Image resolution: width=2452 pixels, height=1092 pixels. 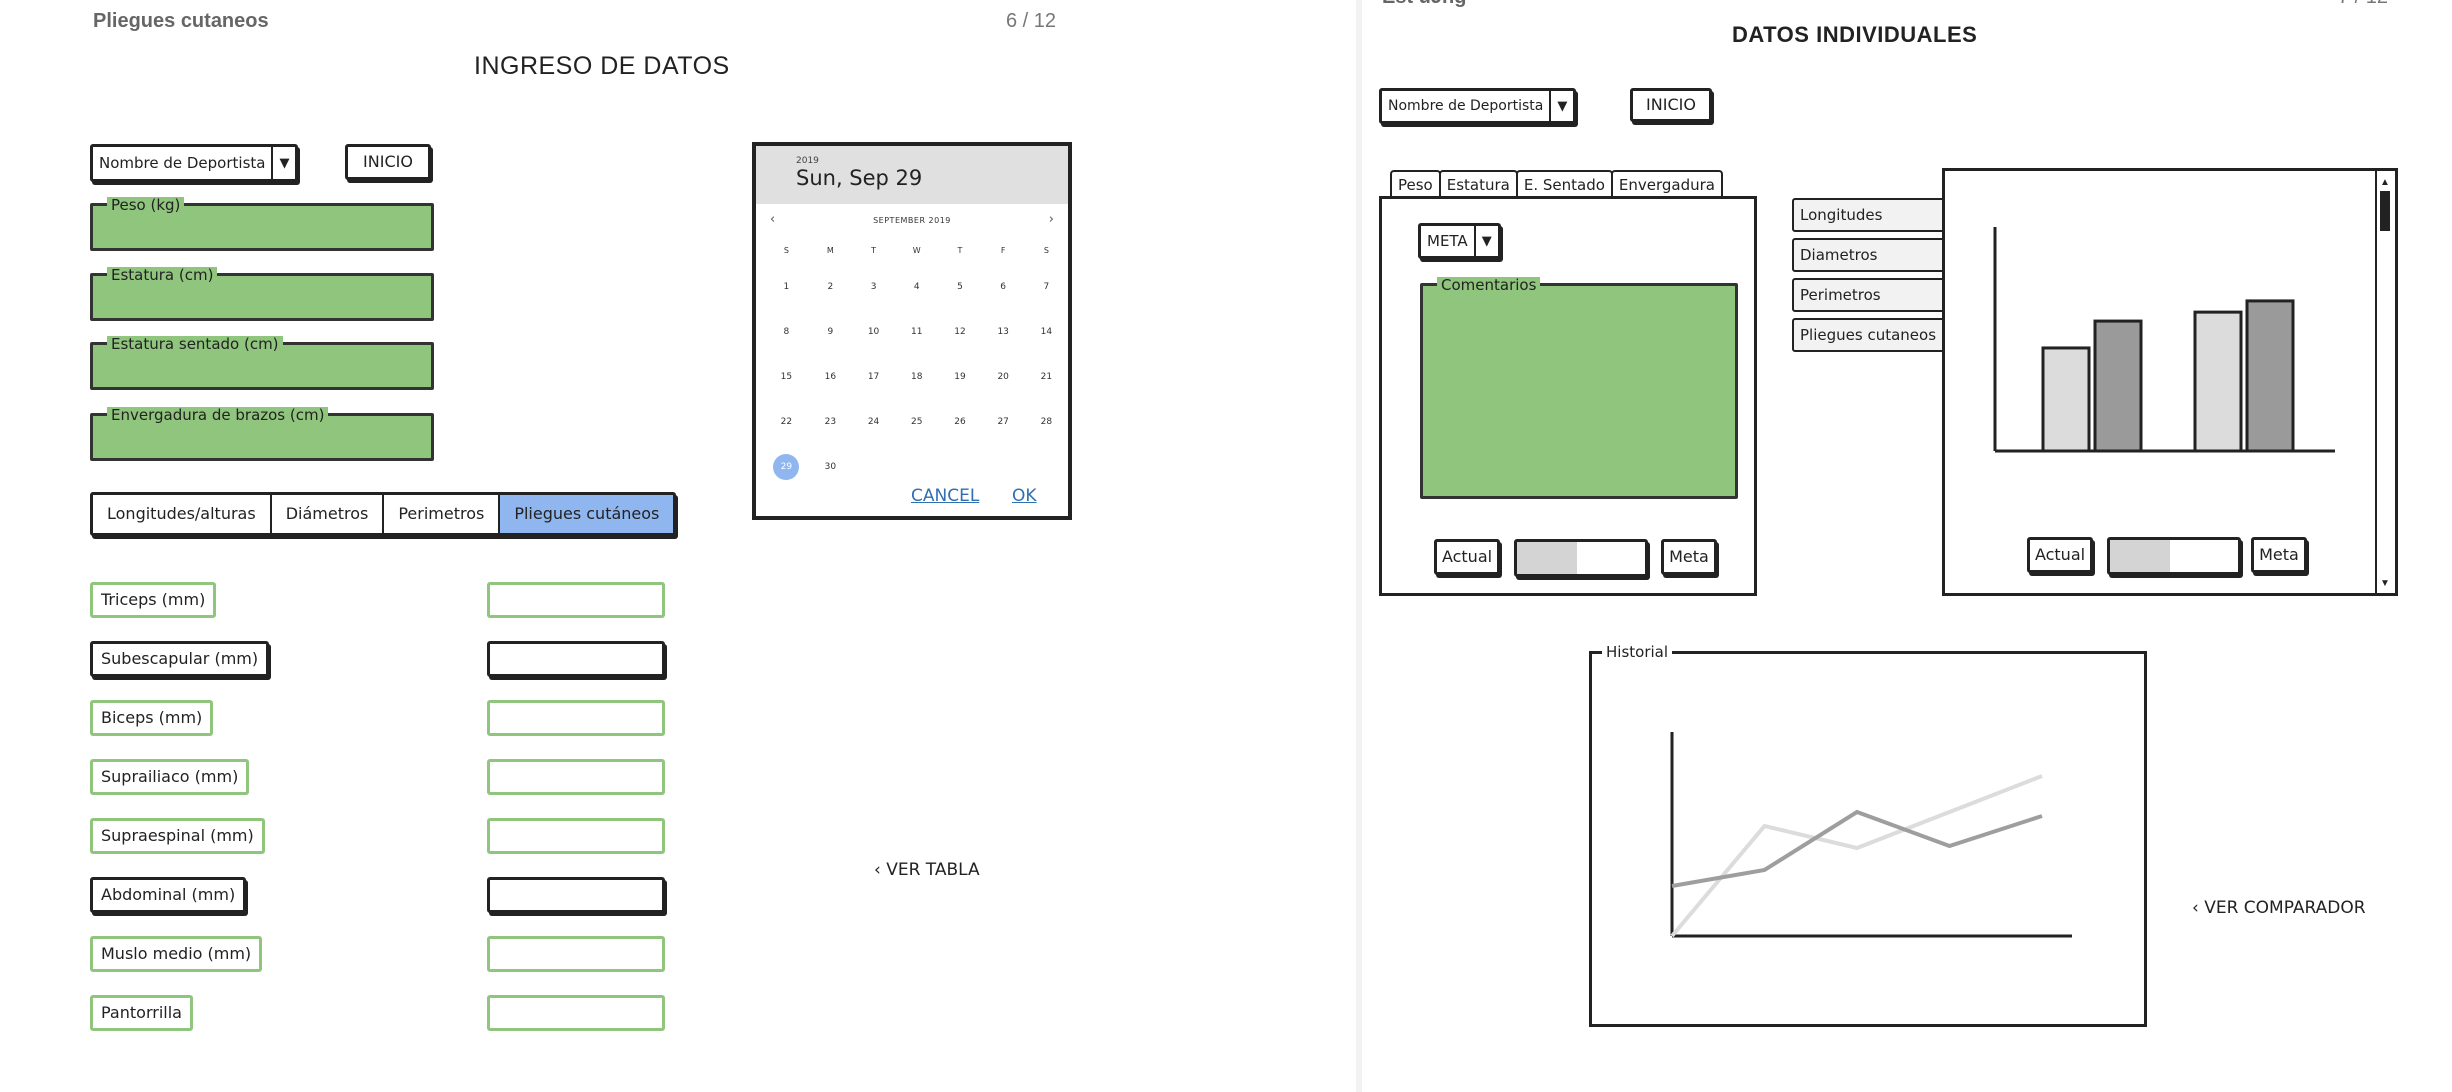 I want to click on calendar-day: 7, so click(x=1046, y=286).